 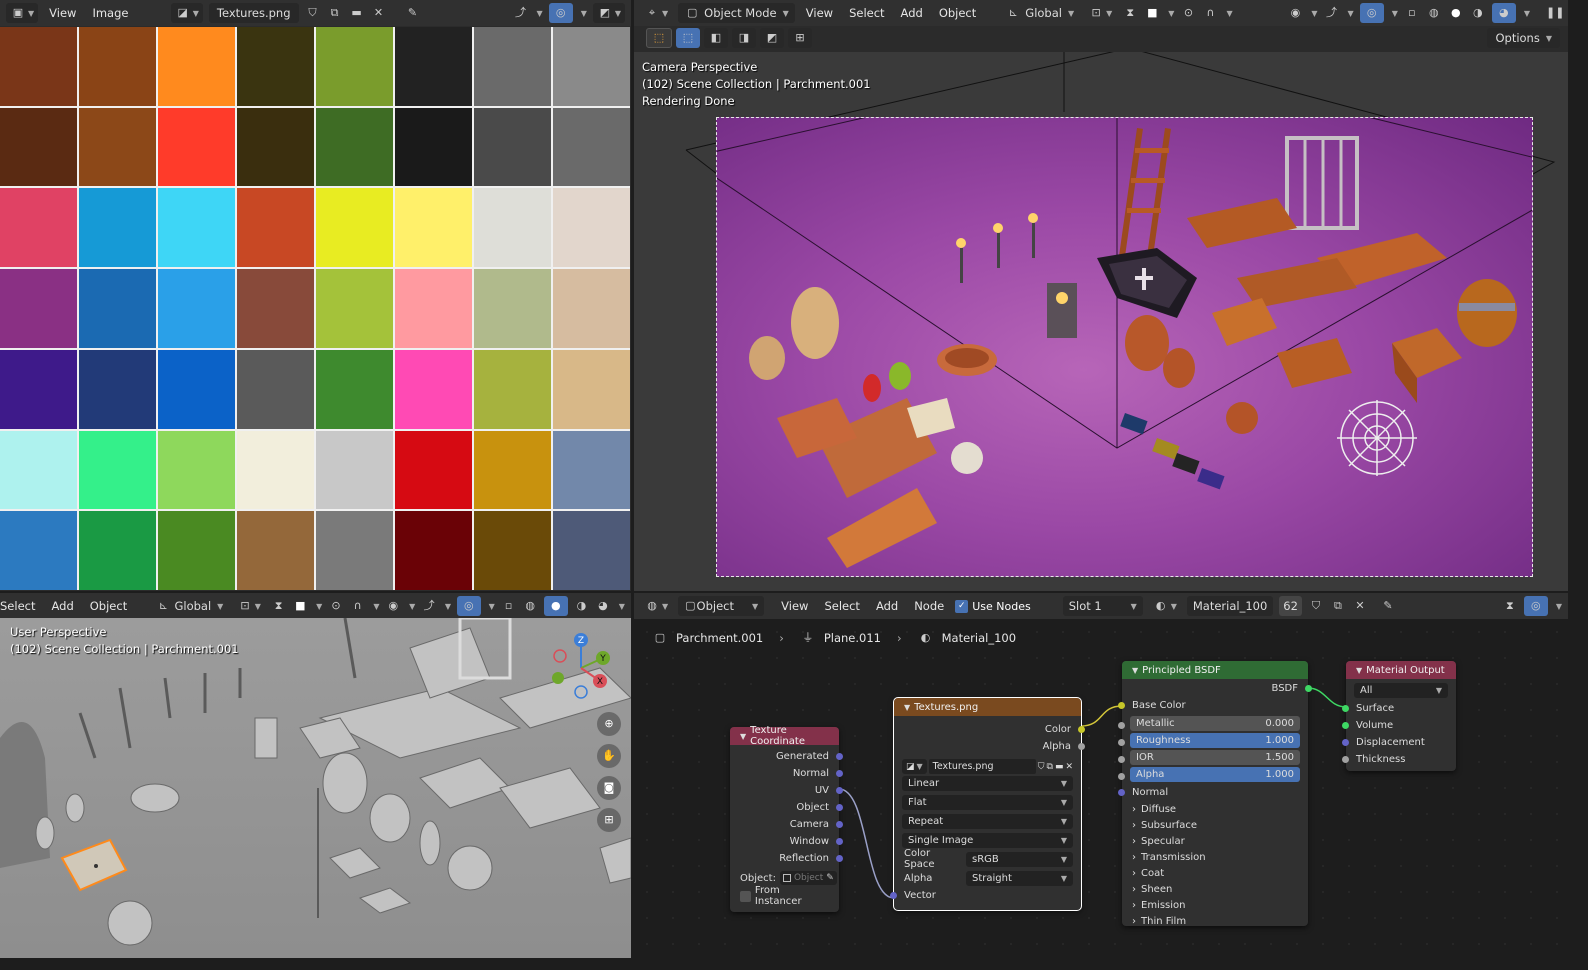 What do you see at coordinates (744, 38) in the screenshot?
I see `select-mode-subtract-button: ◨` at bounding box center [744, 38].